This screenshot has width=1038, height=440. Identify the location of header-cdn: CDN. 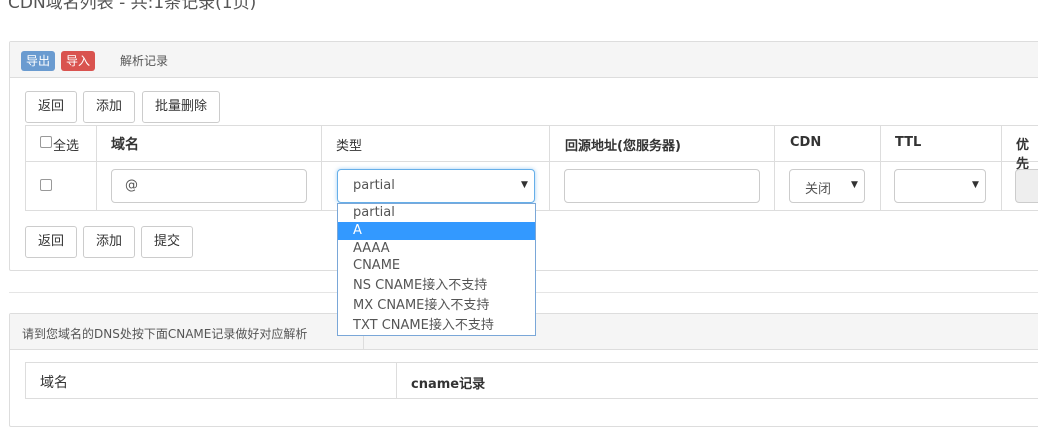
(806, 142).